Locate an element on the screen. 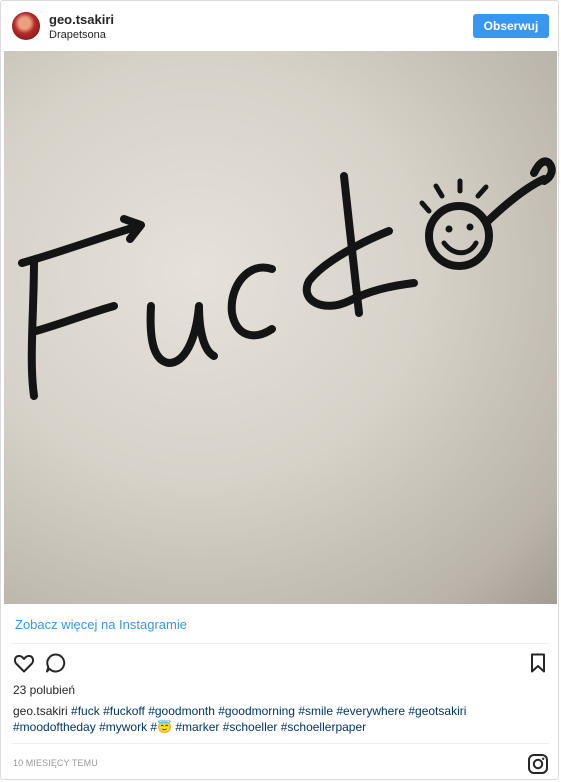 The width and height of the screenshot is (561, 782). caption-hashtags-line2b: #marker #schoeller #schoellerpaper is located at coordinates (269, 727).